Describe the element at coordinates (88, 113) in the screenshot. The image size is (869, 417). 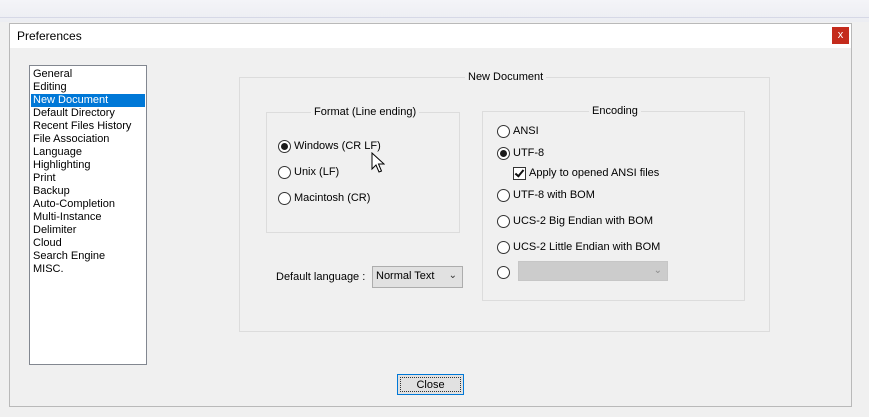
I see `category-item-default-directory: Default Directory` at that location.